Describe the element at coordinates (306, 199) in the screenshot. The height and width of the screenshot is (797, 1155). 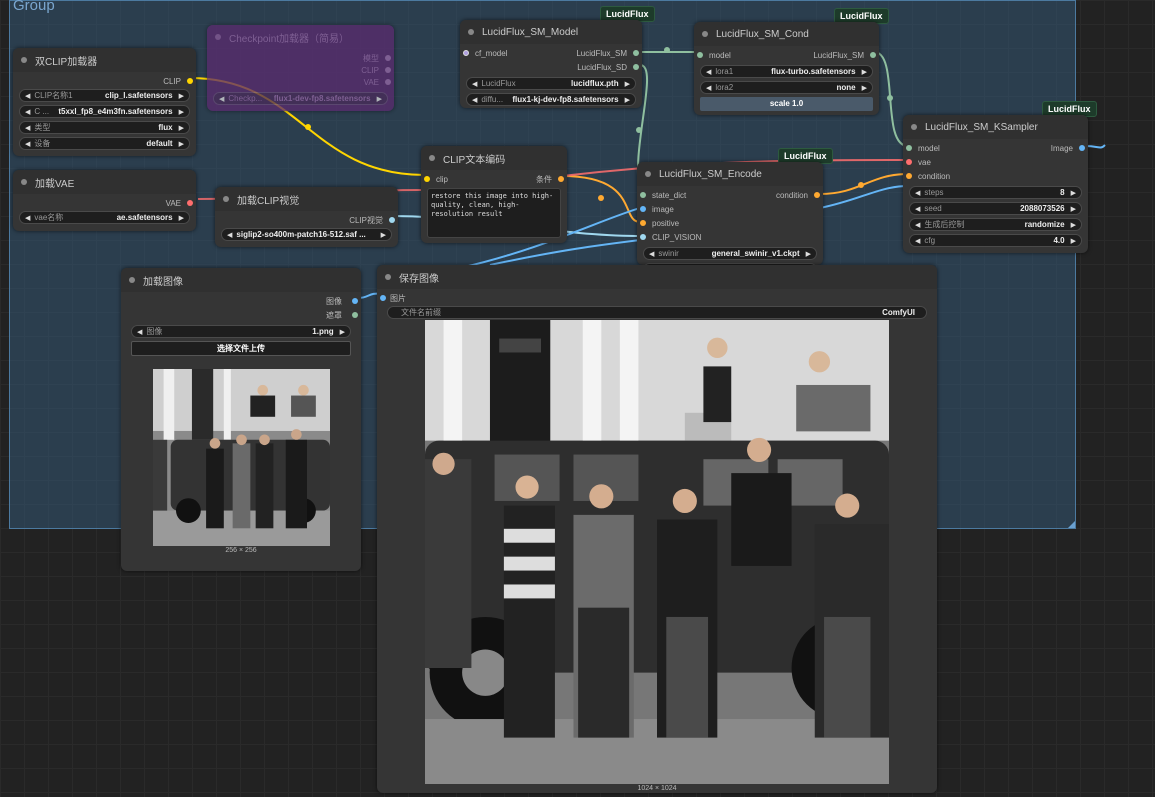
I see `load-clip-vision-header: 加载CLIP视觉` at that location.